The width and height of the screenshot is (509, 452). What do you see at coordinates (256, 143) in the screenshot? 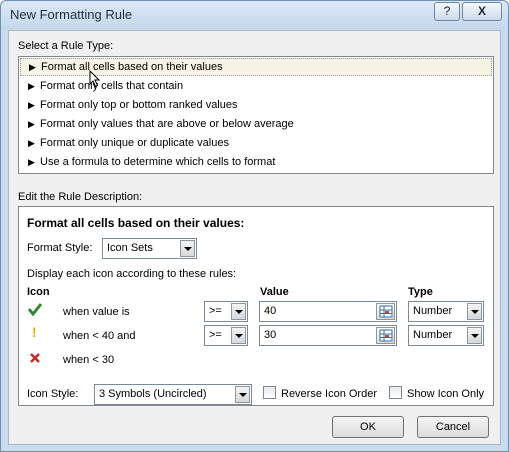
I see `rule-type-item: ▶ Format only unique or duplicate values` at bounding box center [256, 143].